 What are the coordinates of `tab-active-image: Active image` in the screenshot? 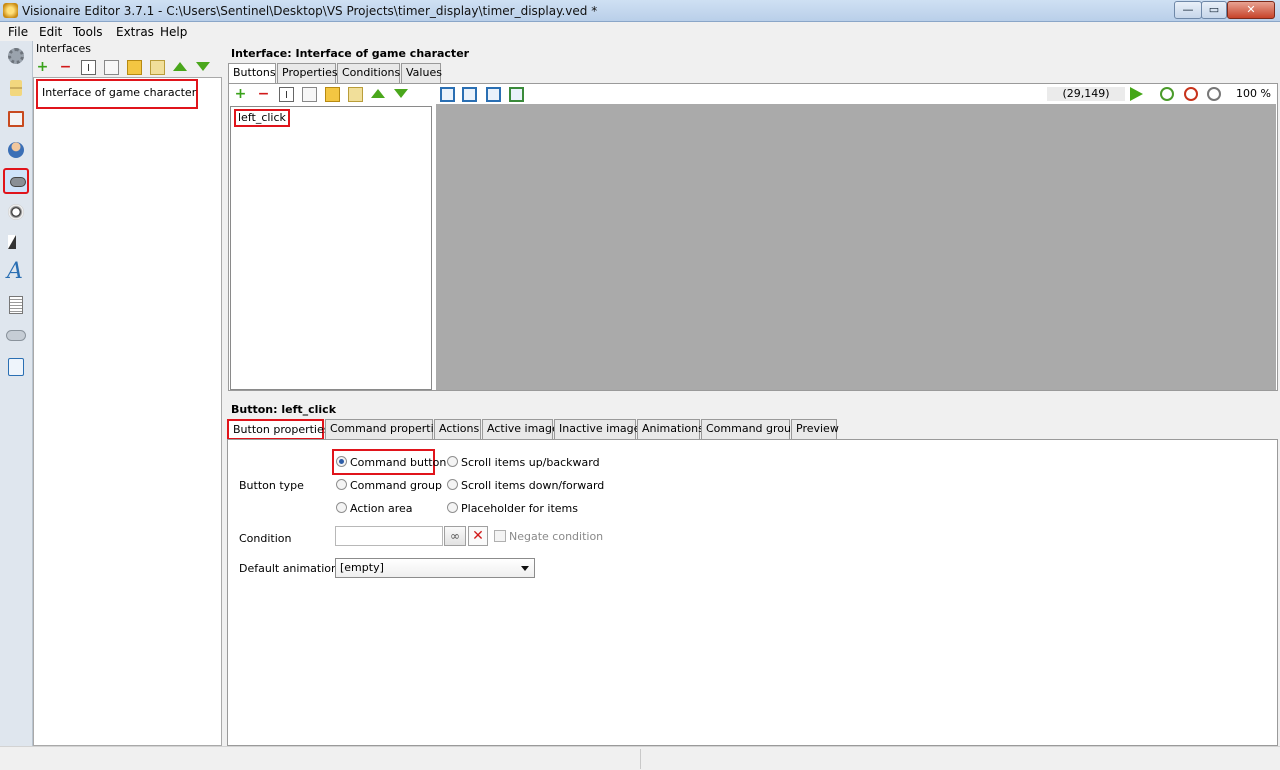 It's located at (520, 429).